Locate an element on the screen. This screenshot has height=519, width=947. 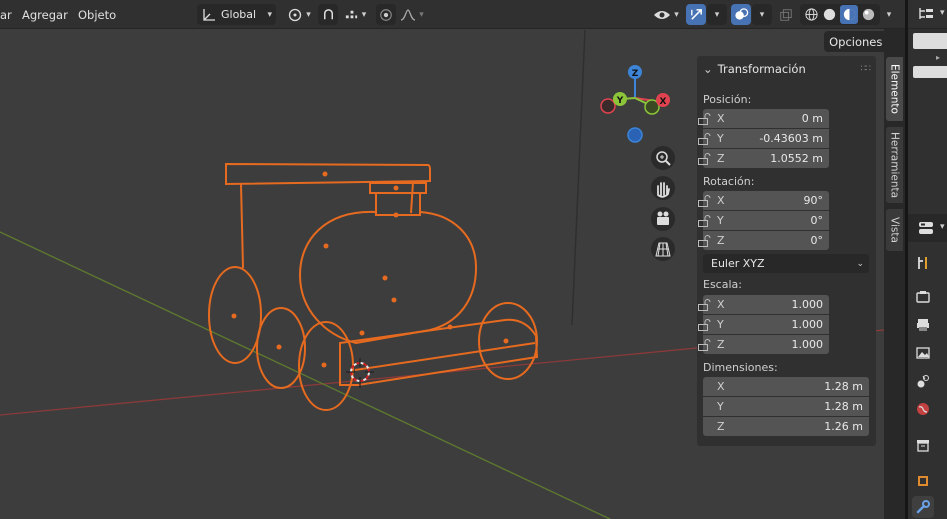
render-properties-tab is located at coordinates (923, 297).